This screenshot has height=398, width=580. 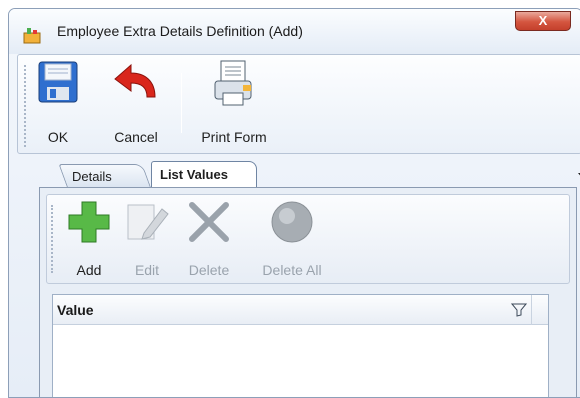 What do you see at coordinates (531, 310) in the screenshot?
I see `header-separator` at bounding box center [531, 310].